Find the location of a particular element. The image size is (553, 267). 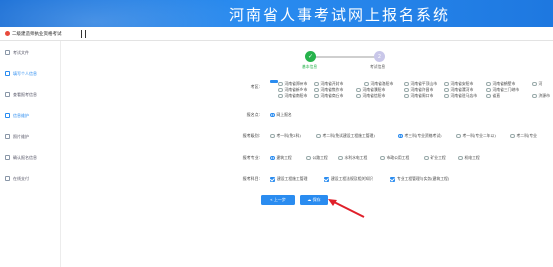

major-option: 建筑工程 is located at coordinates (281, 158).